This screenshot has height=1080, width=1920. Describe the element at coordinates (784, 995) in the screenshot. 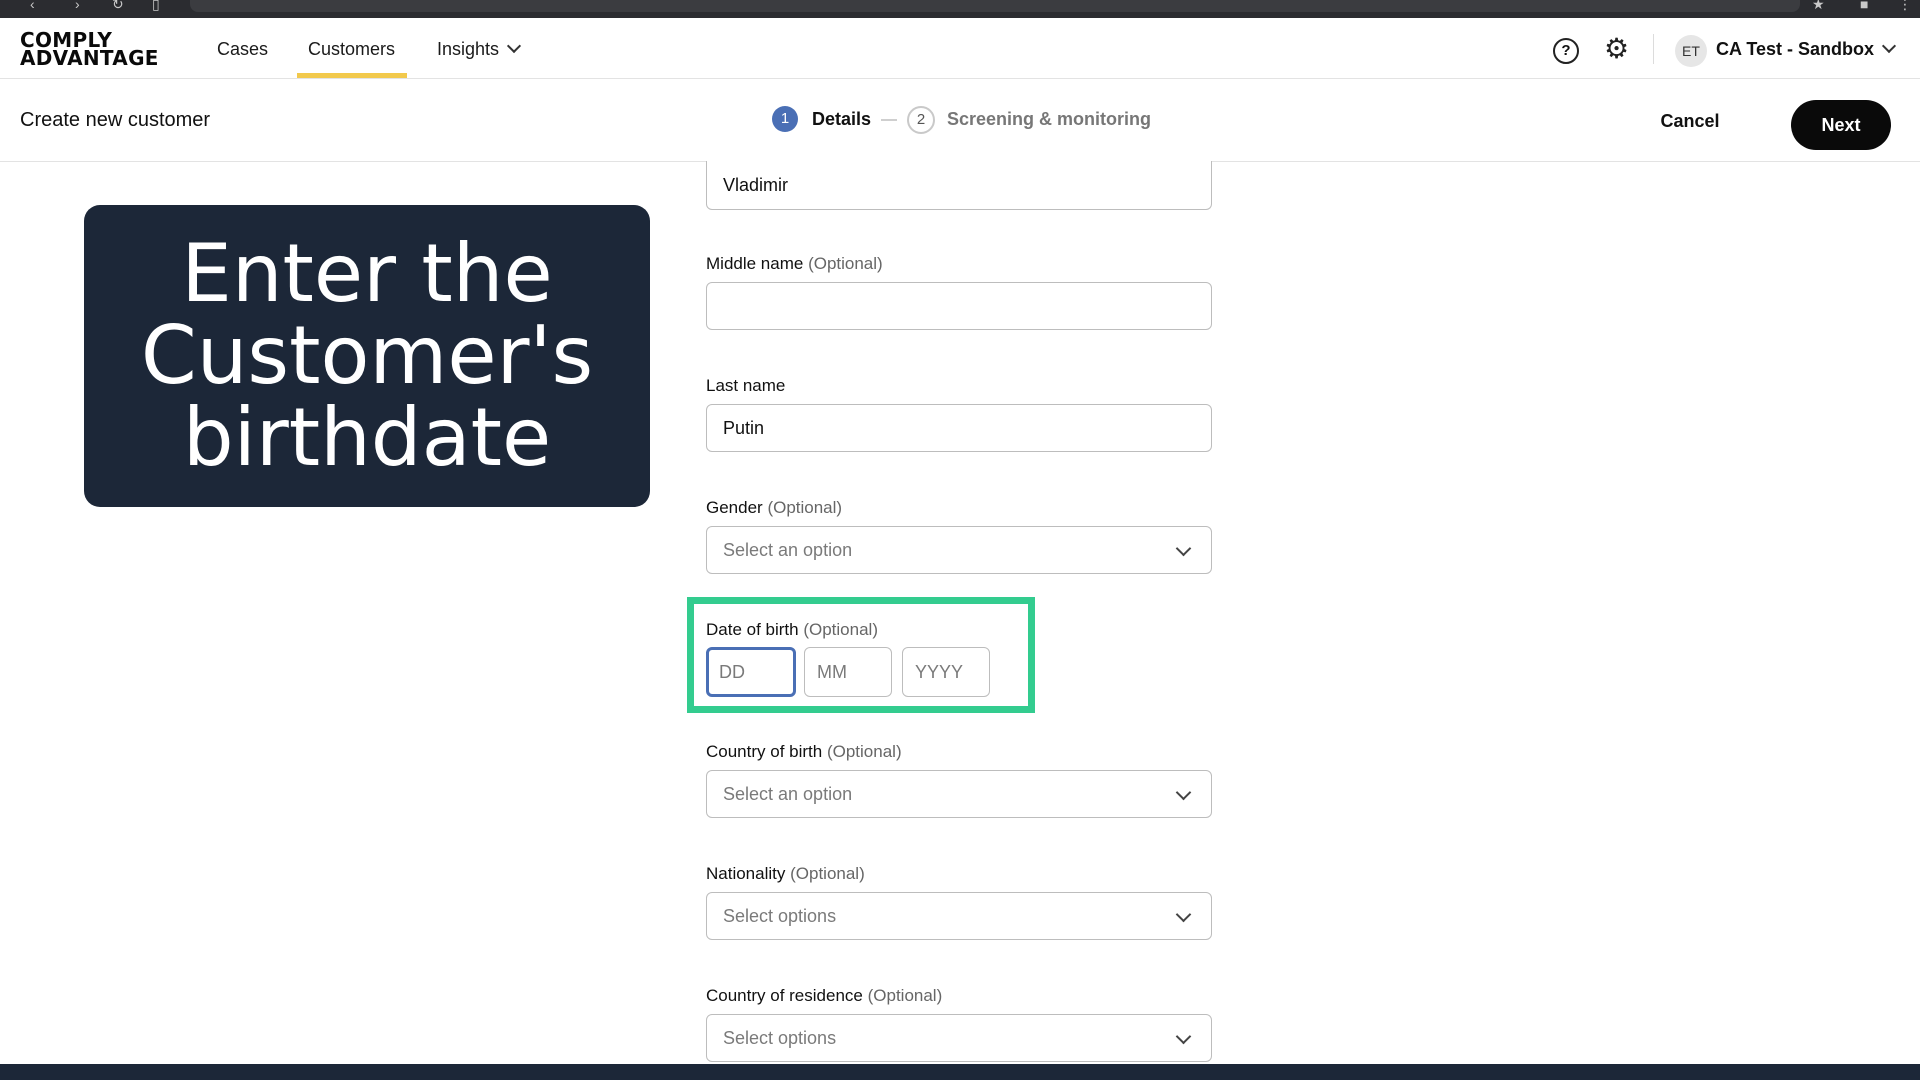

I see `country-of-residence-label-text: Country of residence` at that location.